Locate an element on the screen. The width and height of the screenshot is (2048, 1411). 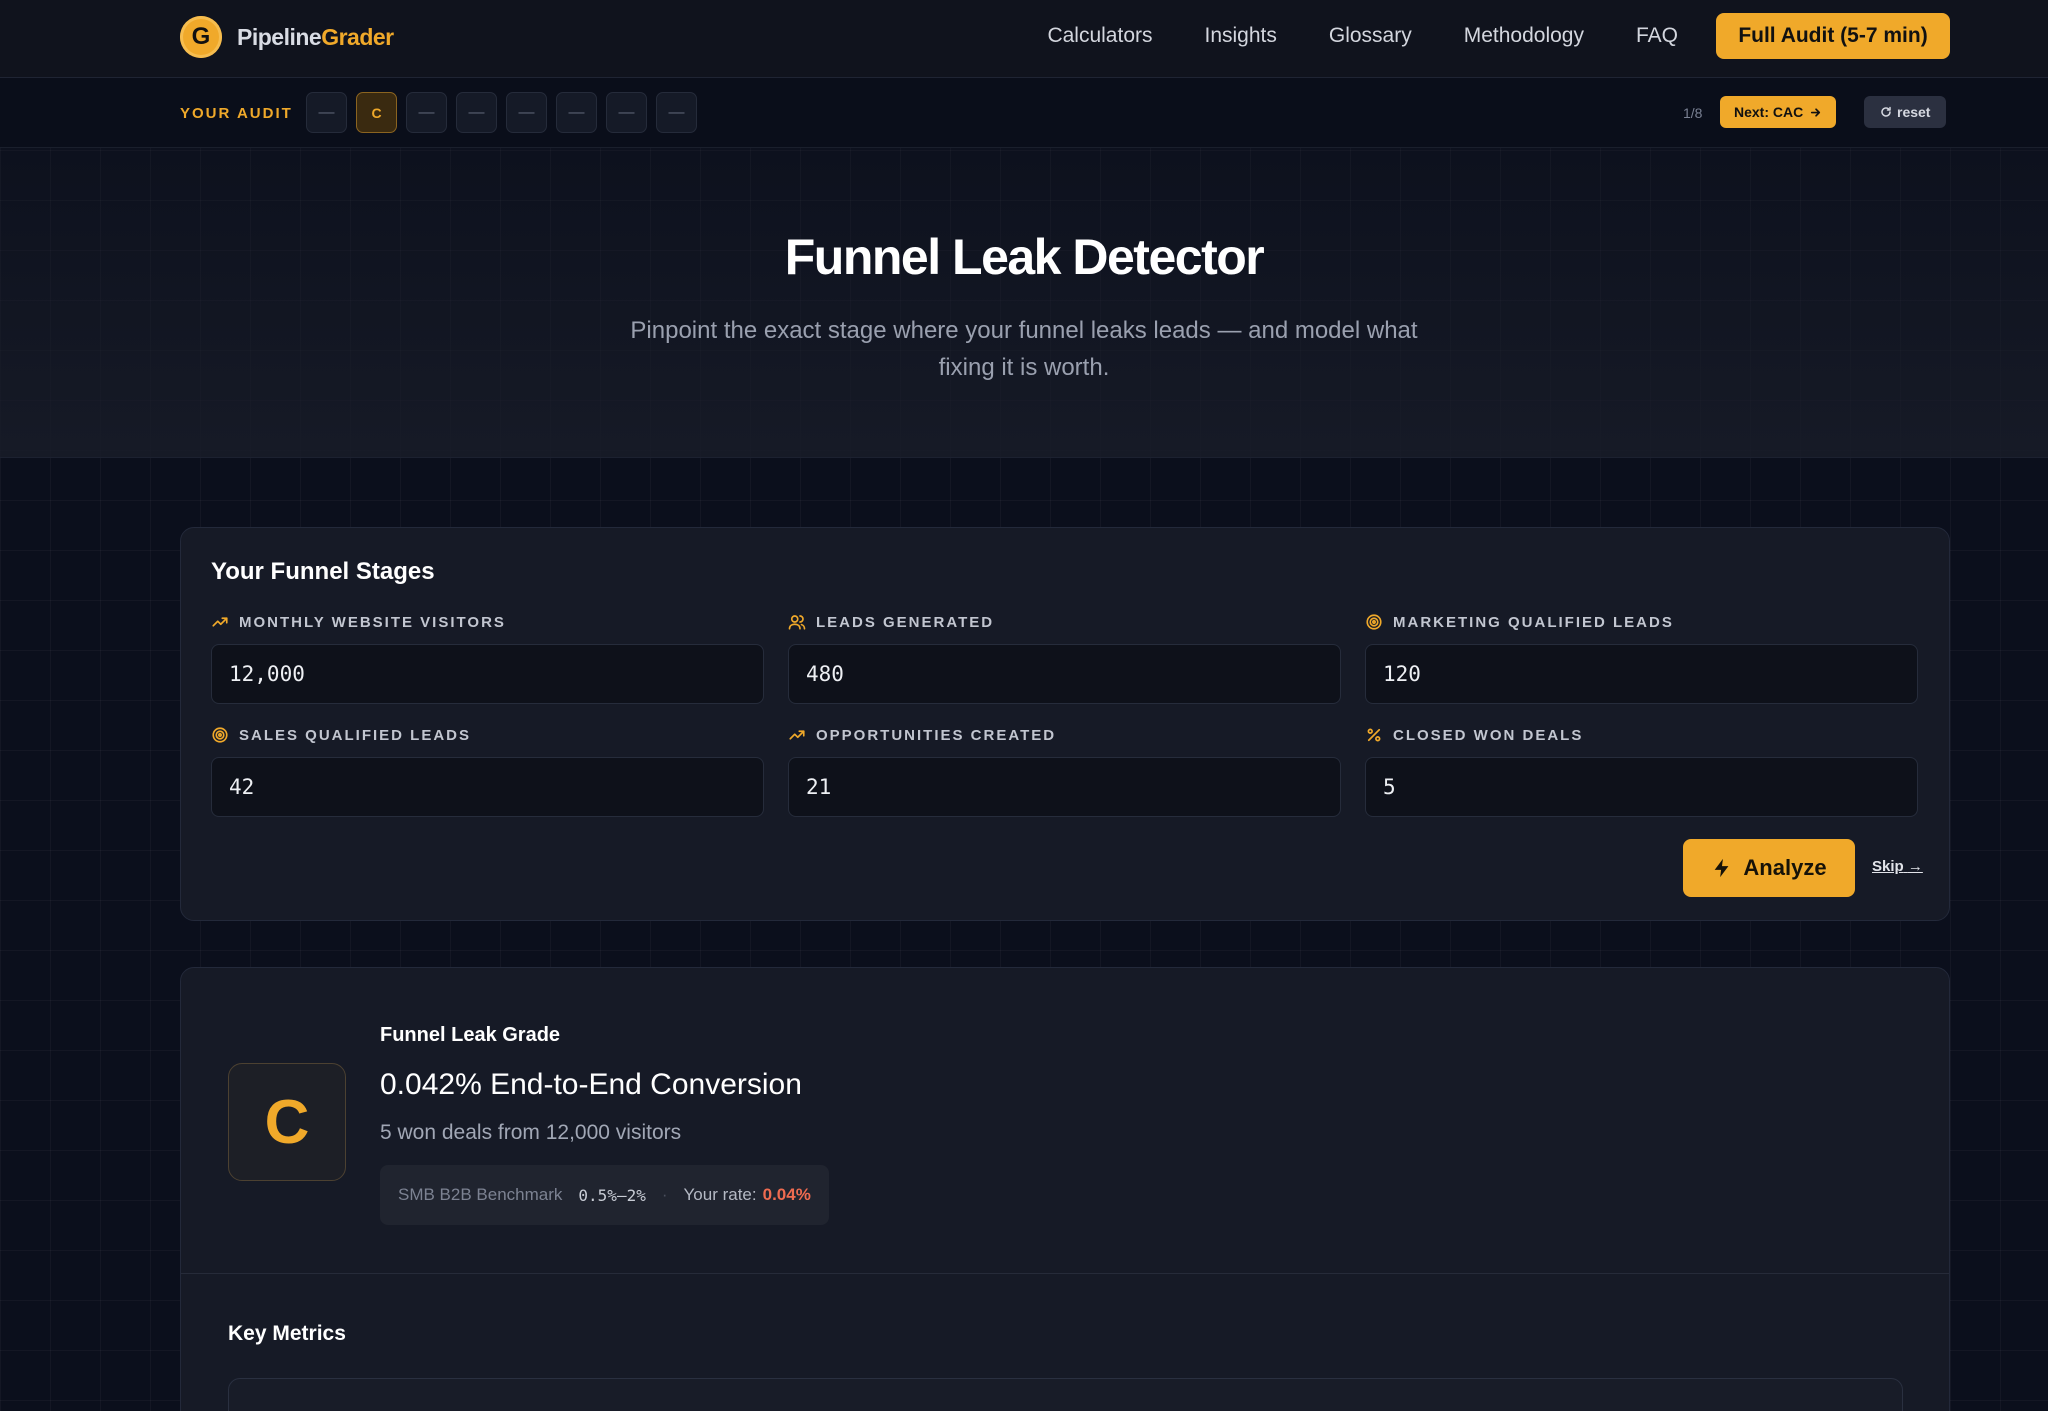
brand-name: PipelineGrader is located at coordinates (315, 37).